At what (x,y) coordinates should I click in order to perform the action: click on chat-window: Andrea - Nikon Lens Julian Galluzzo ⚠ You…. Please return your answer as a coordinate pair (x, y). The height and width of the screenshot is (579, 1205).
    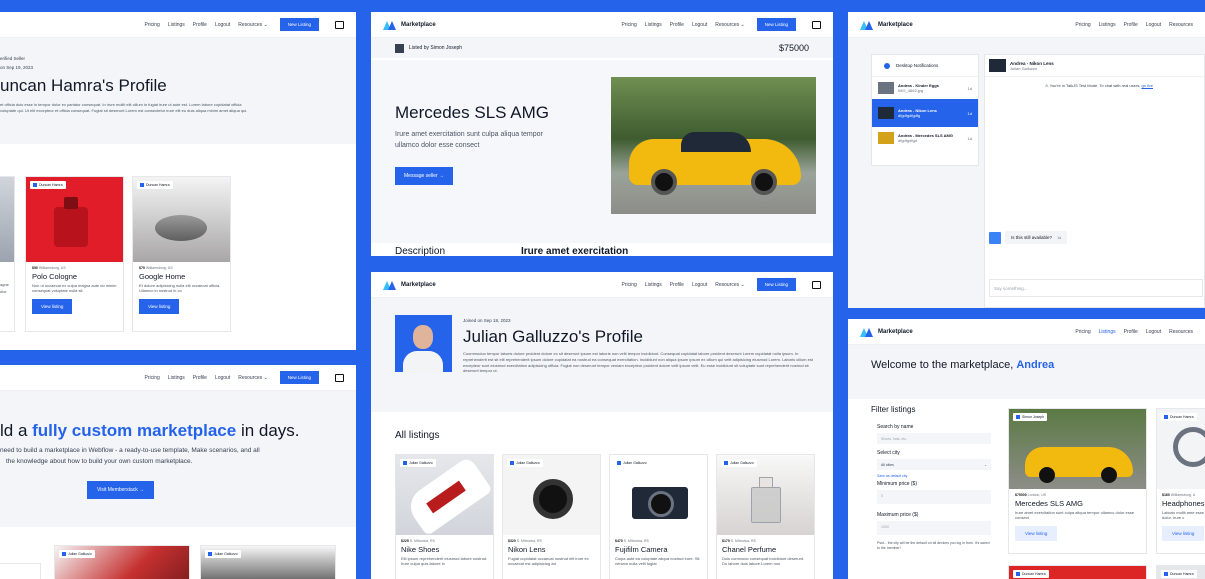
    Looking at the image, I should click on (1094, 181).